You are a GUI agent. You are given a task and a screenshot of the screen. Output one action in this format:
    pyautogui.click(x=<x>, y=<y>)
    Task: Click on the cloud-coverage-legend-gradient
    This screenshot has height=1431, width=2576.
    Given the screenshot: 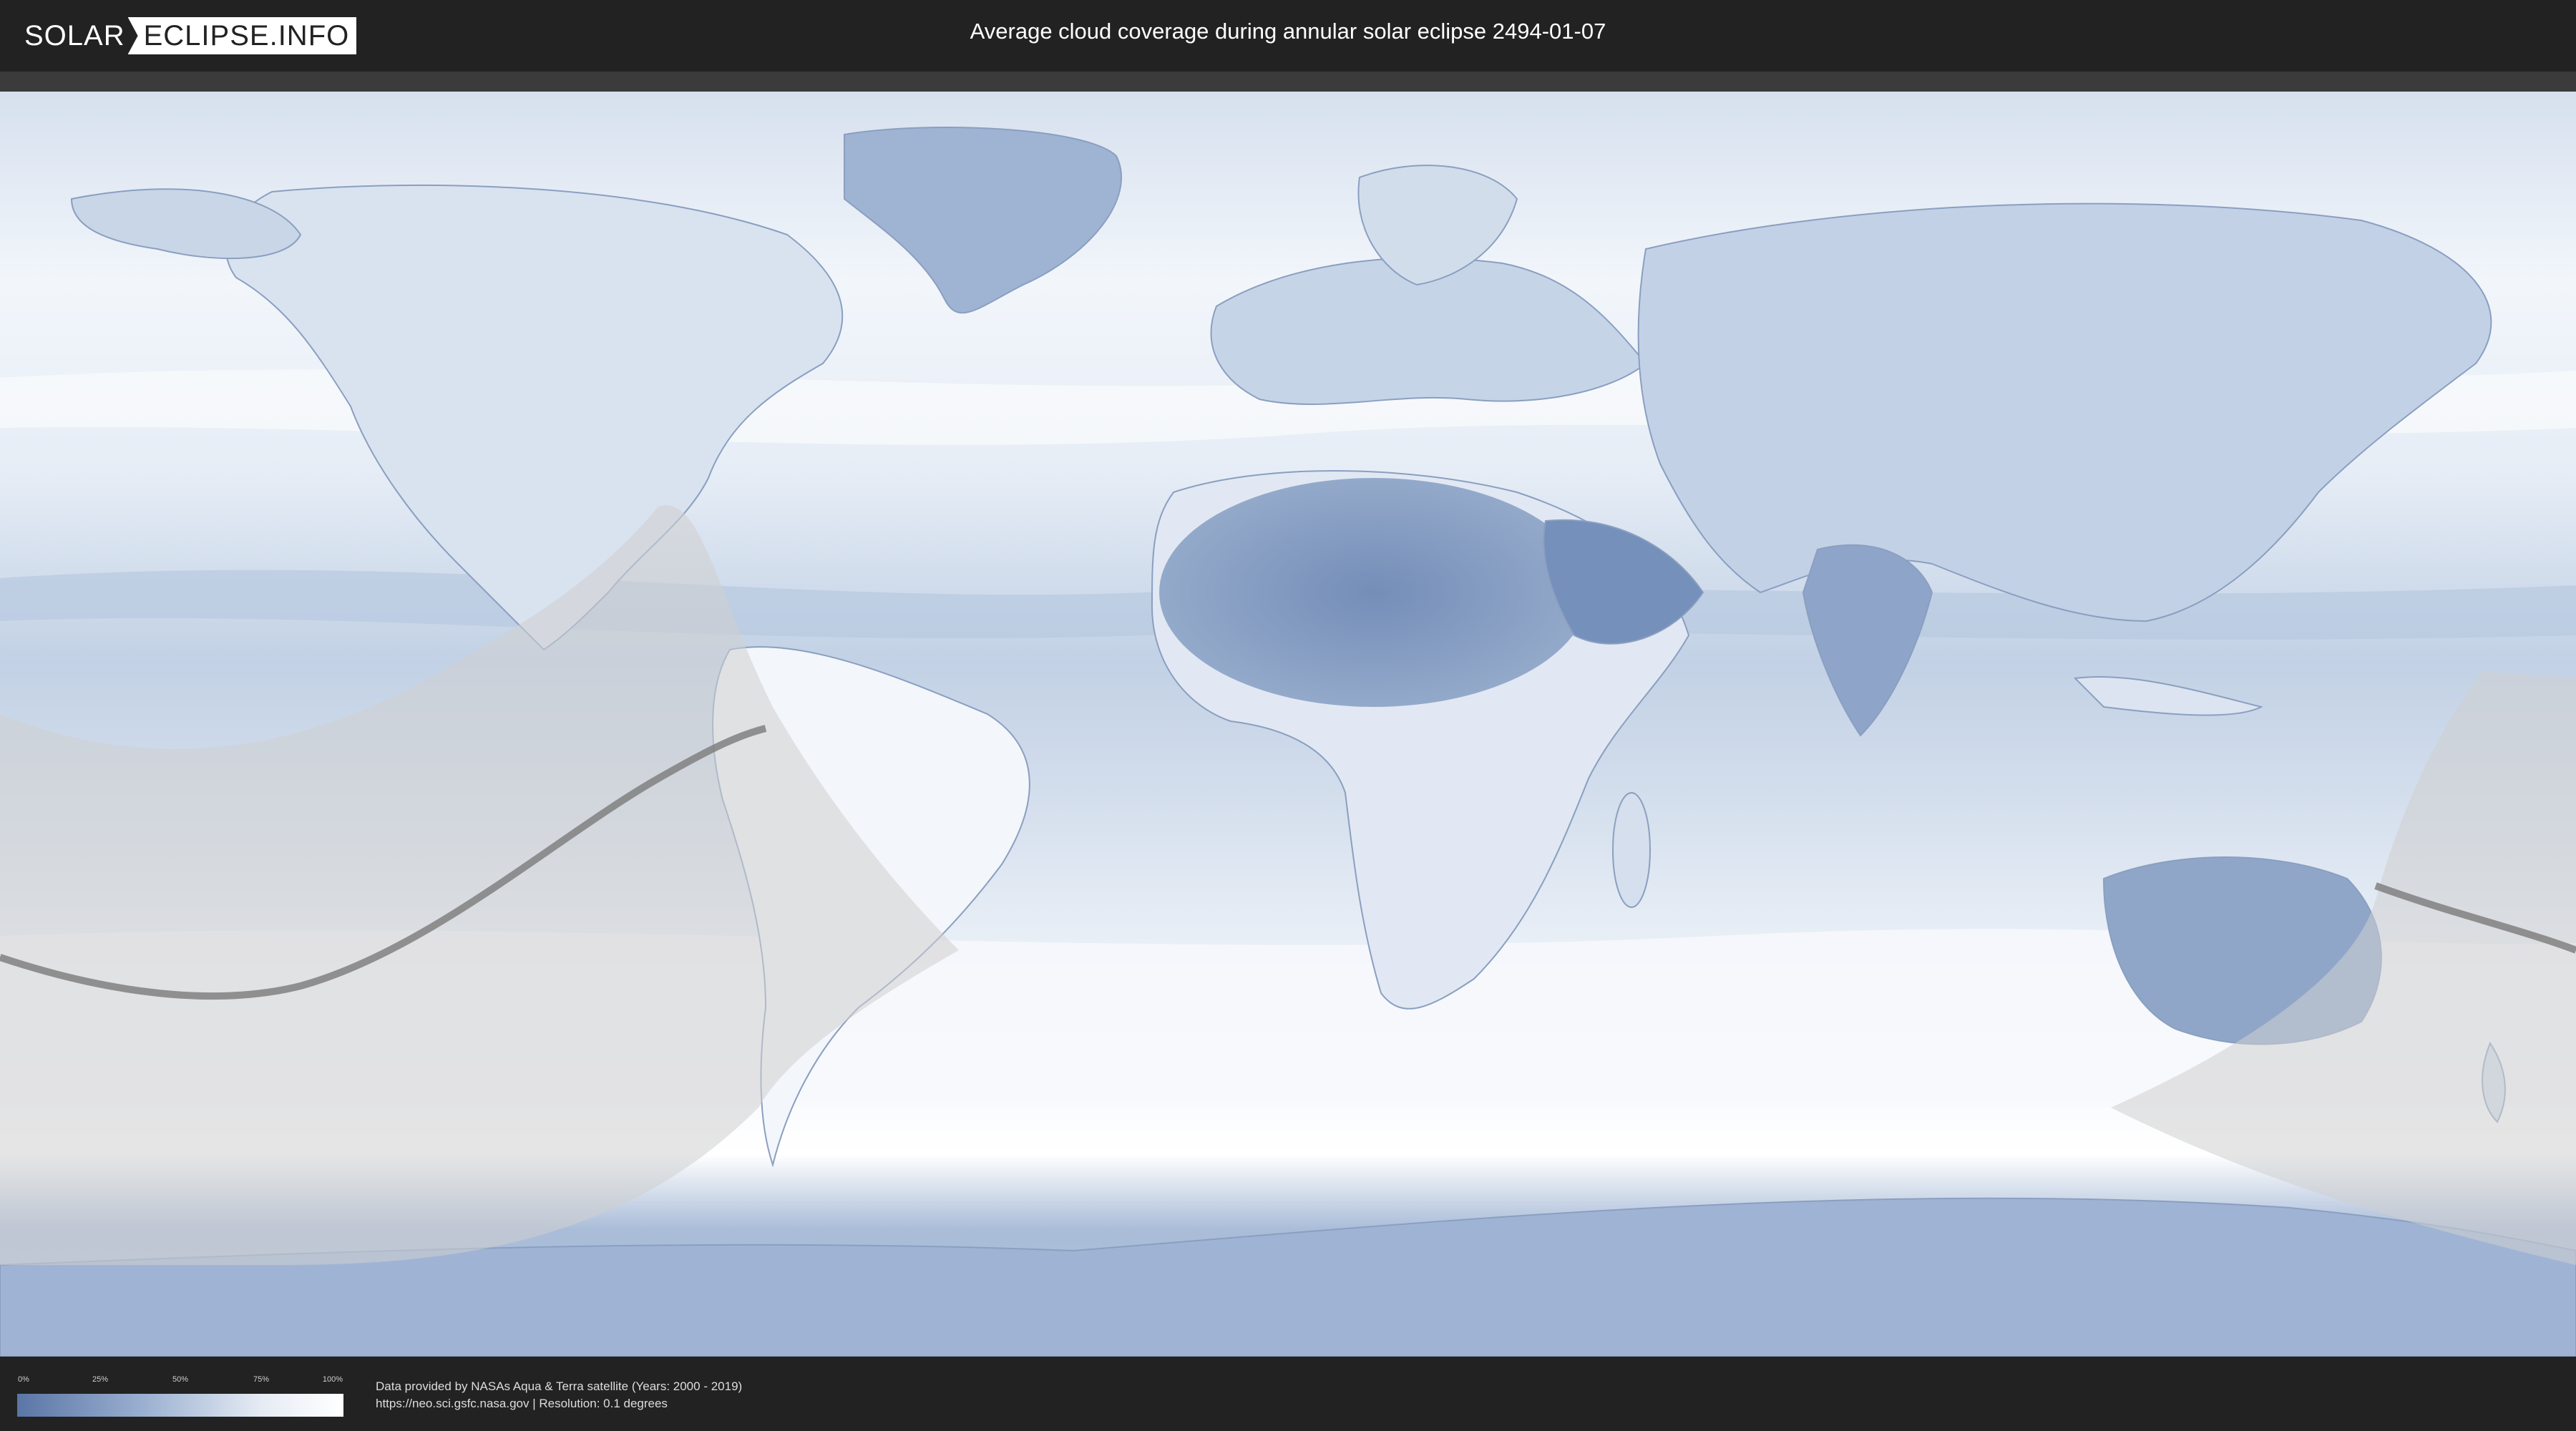 What is the action you would take?
    pyautogui.click(x=180, y=1405)
    